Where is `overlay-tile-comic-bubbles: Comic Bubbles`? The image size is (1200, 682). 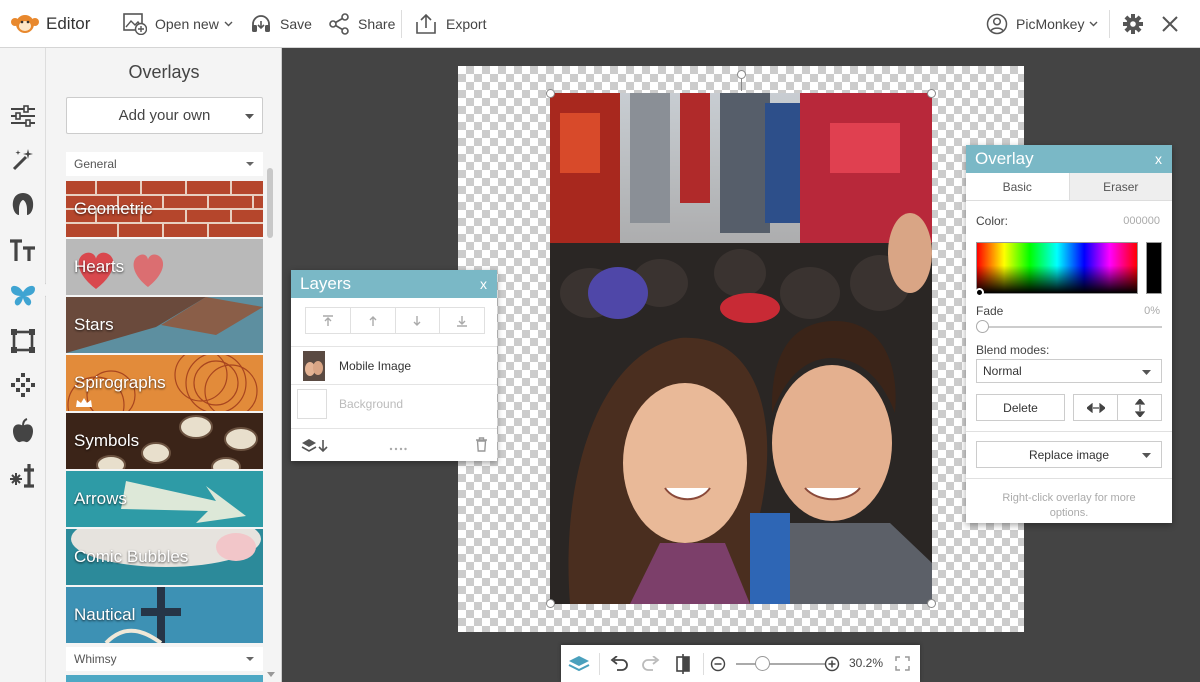 overlay-tile-comic-bubbles: Comic Bubbles is located at coordinates (164, 557).